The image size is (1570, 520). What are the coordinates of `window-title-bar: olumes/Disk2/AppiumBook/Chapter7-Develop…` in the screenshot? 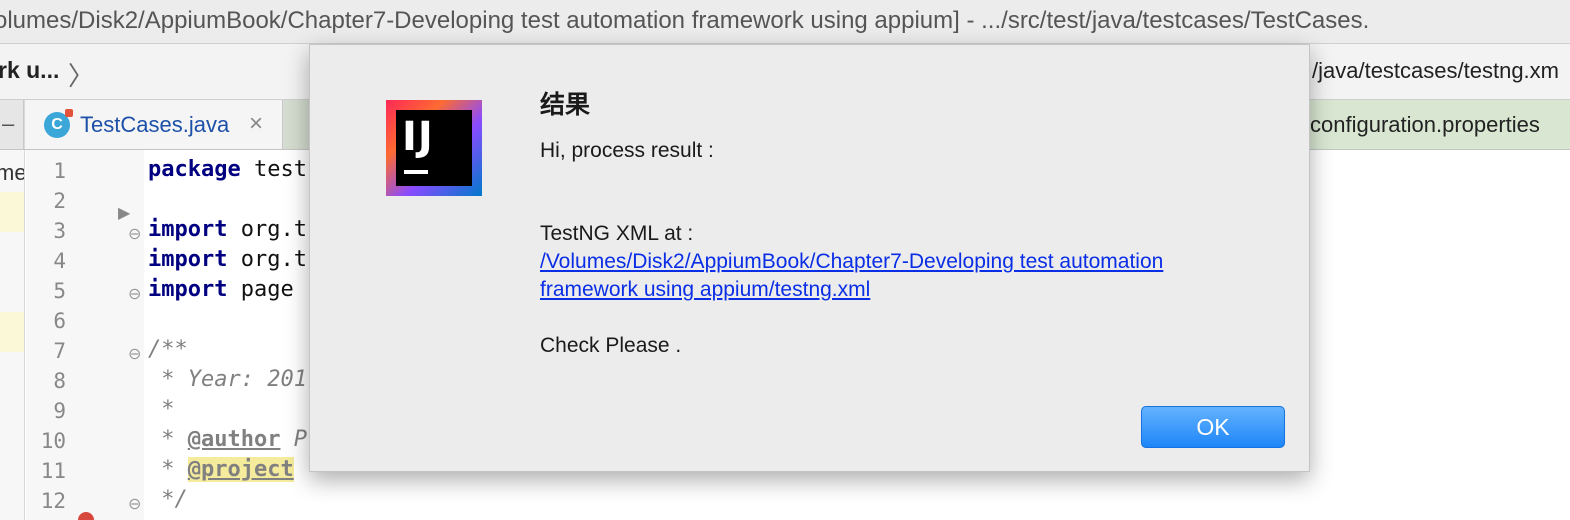 It's located at (785, 22).